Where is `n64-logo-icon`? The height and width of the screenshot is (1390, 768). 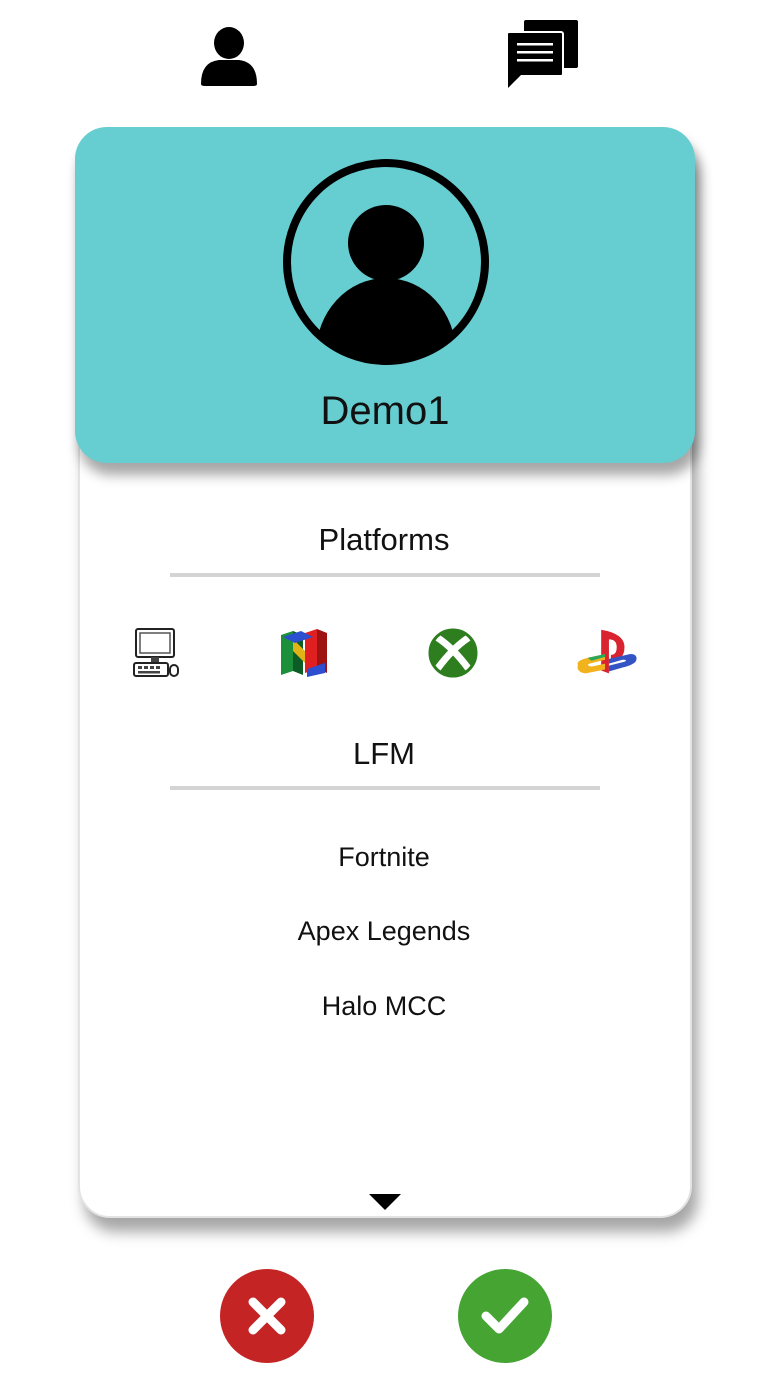
n64-logo-icon is located at coordinates (304, 653).